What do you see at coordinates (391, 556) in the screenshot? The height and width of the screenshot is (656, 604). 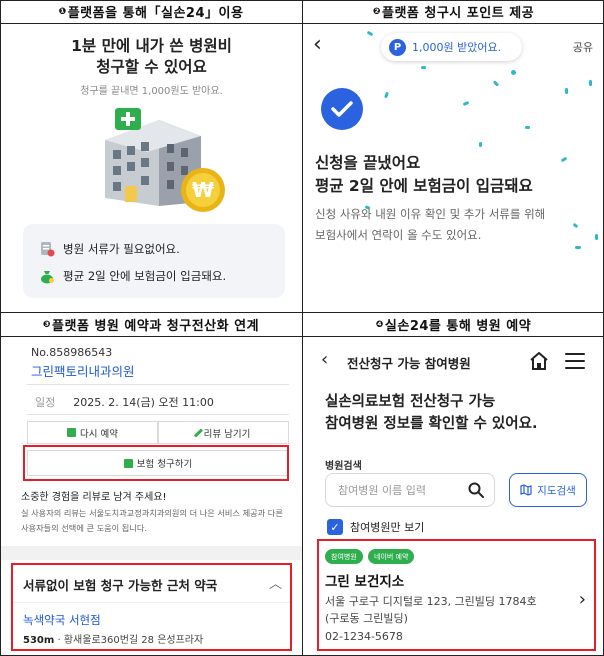 I see `naver-reservation-tag: 네이버 예약` at bounding box center [391, 556].